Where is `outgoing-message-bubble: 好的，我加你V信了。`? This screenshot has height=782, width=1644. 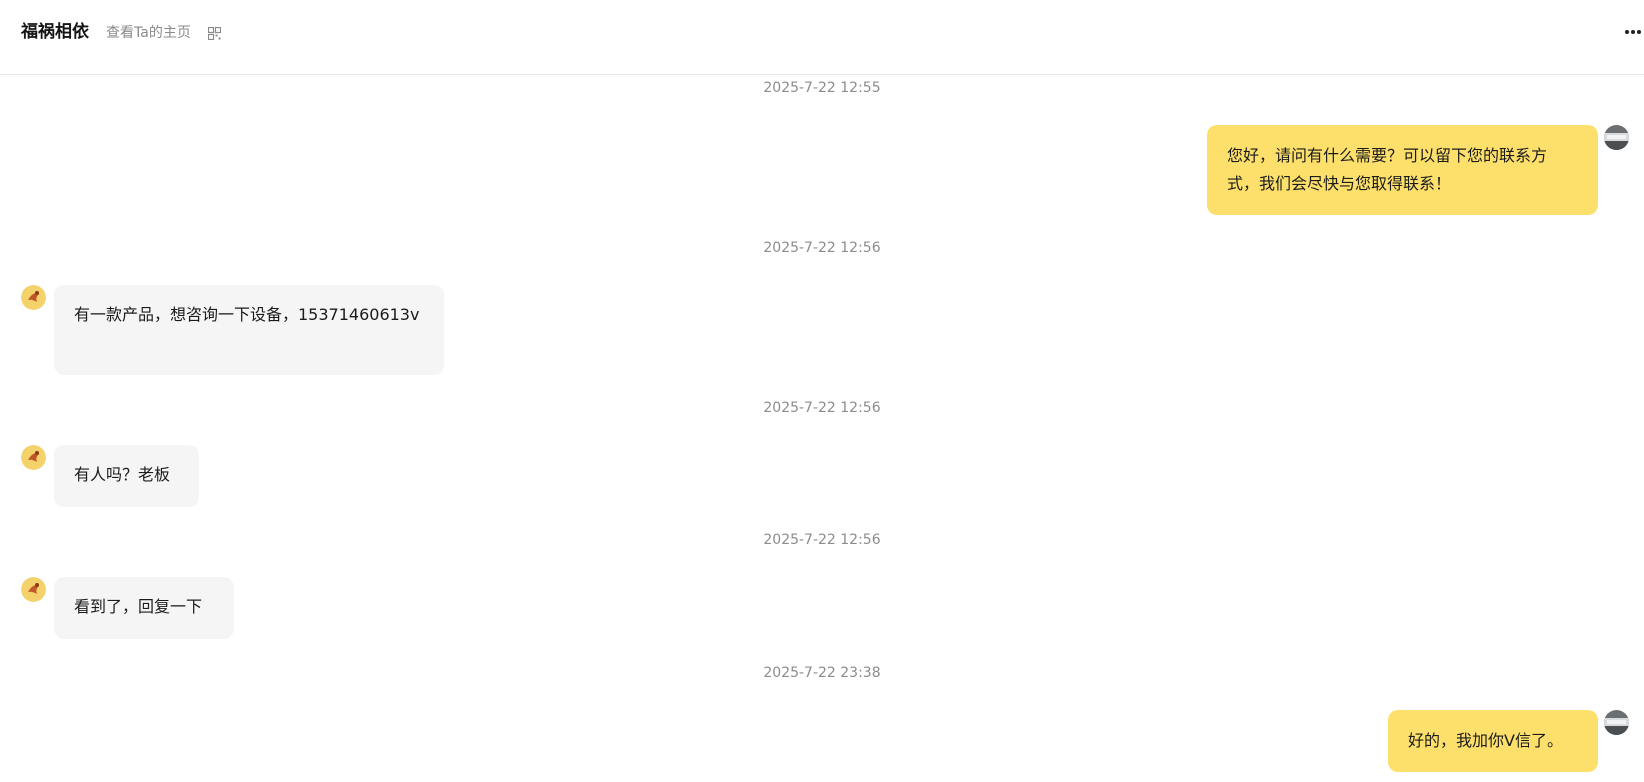 outgoing-message-bubble: 好的，我加你V信了。 is located at coordinates (1493, 741).